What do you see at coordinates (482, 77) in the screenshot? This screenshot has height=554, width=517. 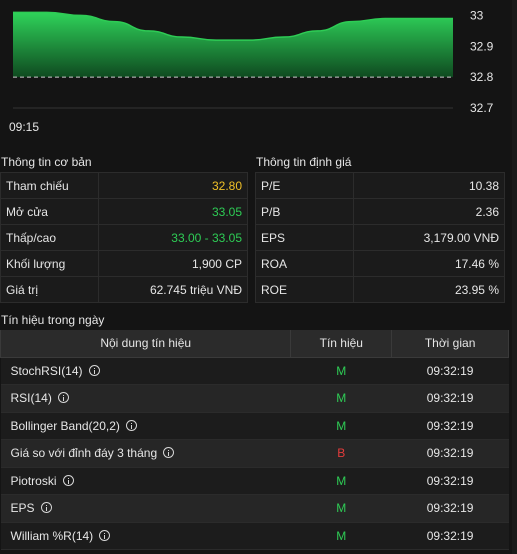 I see `y-tick-label: 32.8` at bounding box center [482, 77].